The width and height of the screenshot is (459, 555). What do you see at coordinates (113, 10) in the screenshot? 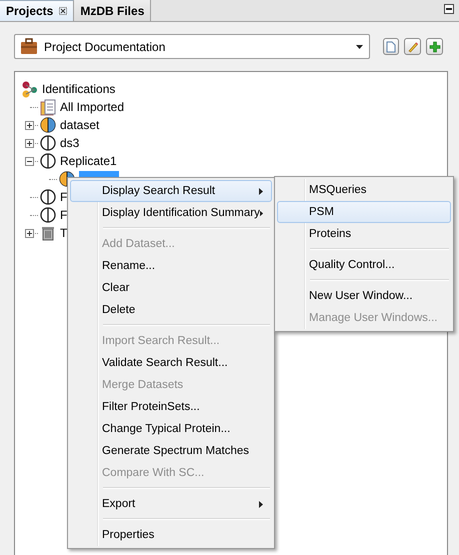
I see `panel-tab: MzDB Files` at bounding box center [113, 10].